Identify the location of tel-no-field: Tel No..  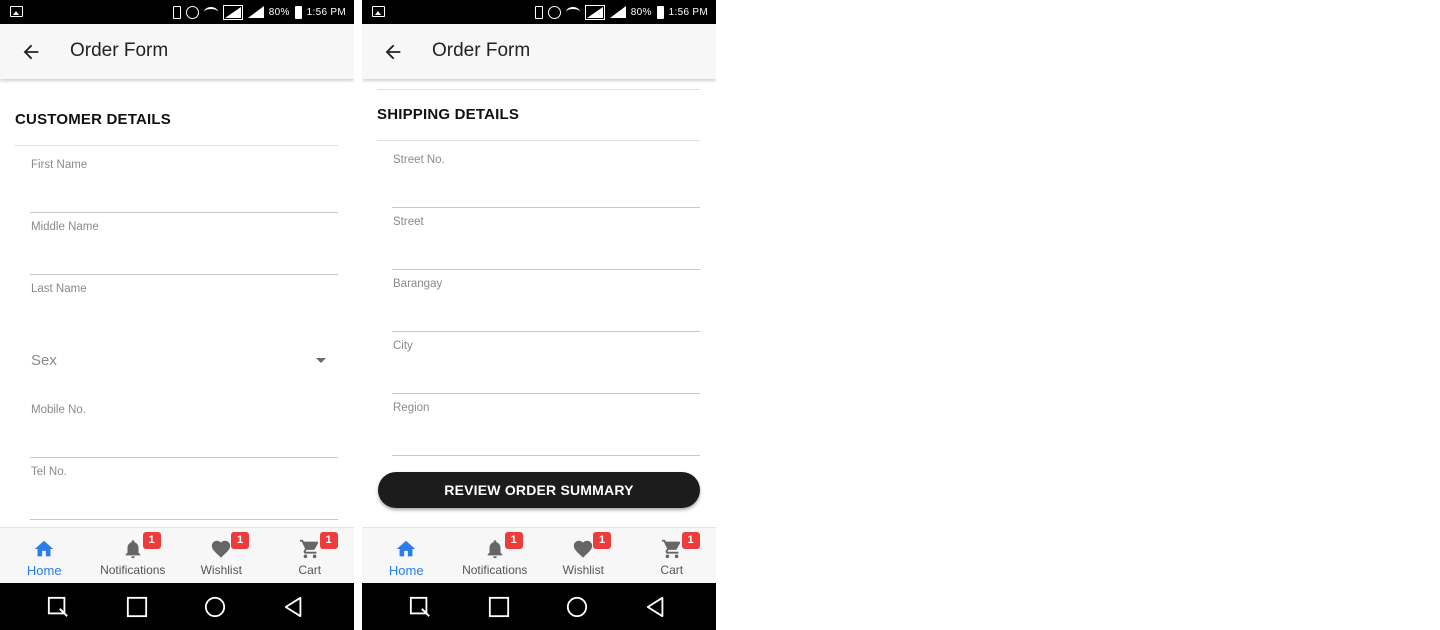
(184, 489).